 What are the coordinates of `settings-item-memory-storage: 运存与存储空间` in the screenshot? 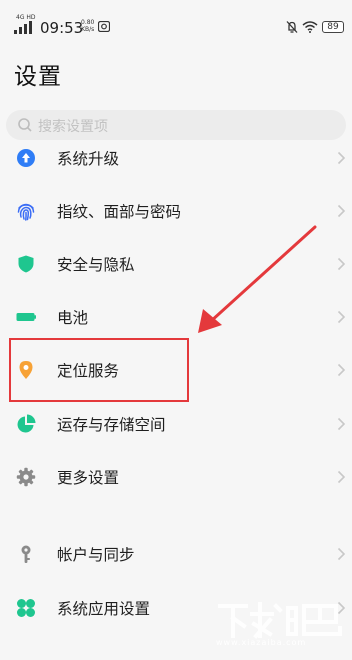 It's located at (176, 424).